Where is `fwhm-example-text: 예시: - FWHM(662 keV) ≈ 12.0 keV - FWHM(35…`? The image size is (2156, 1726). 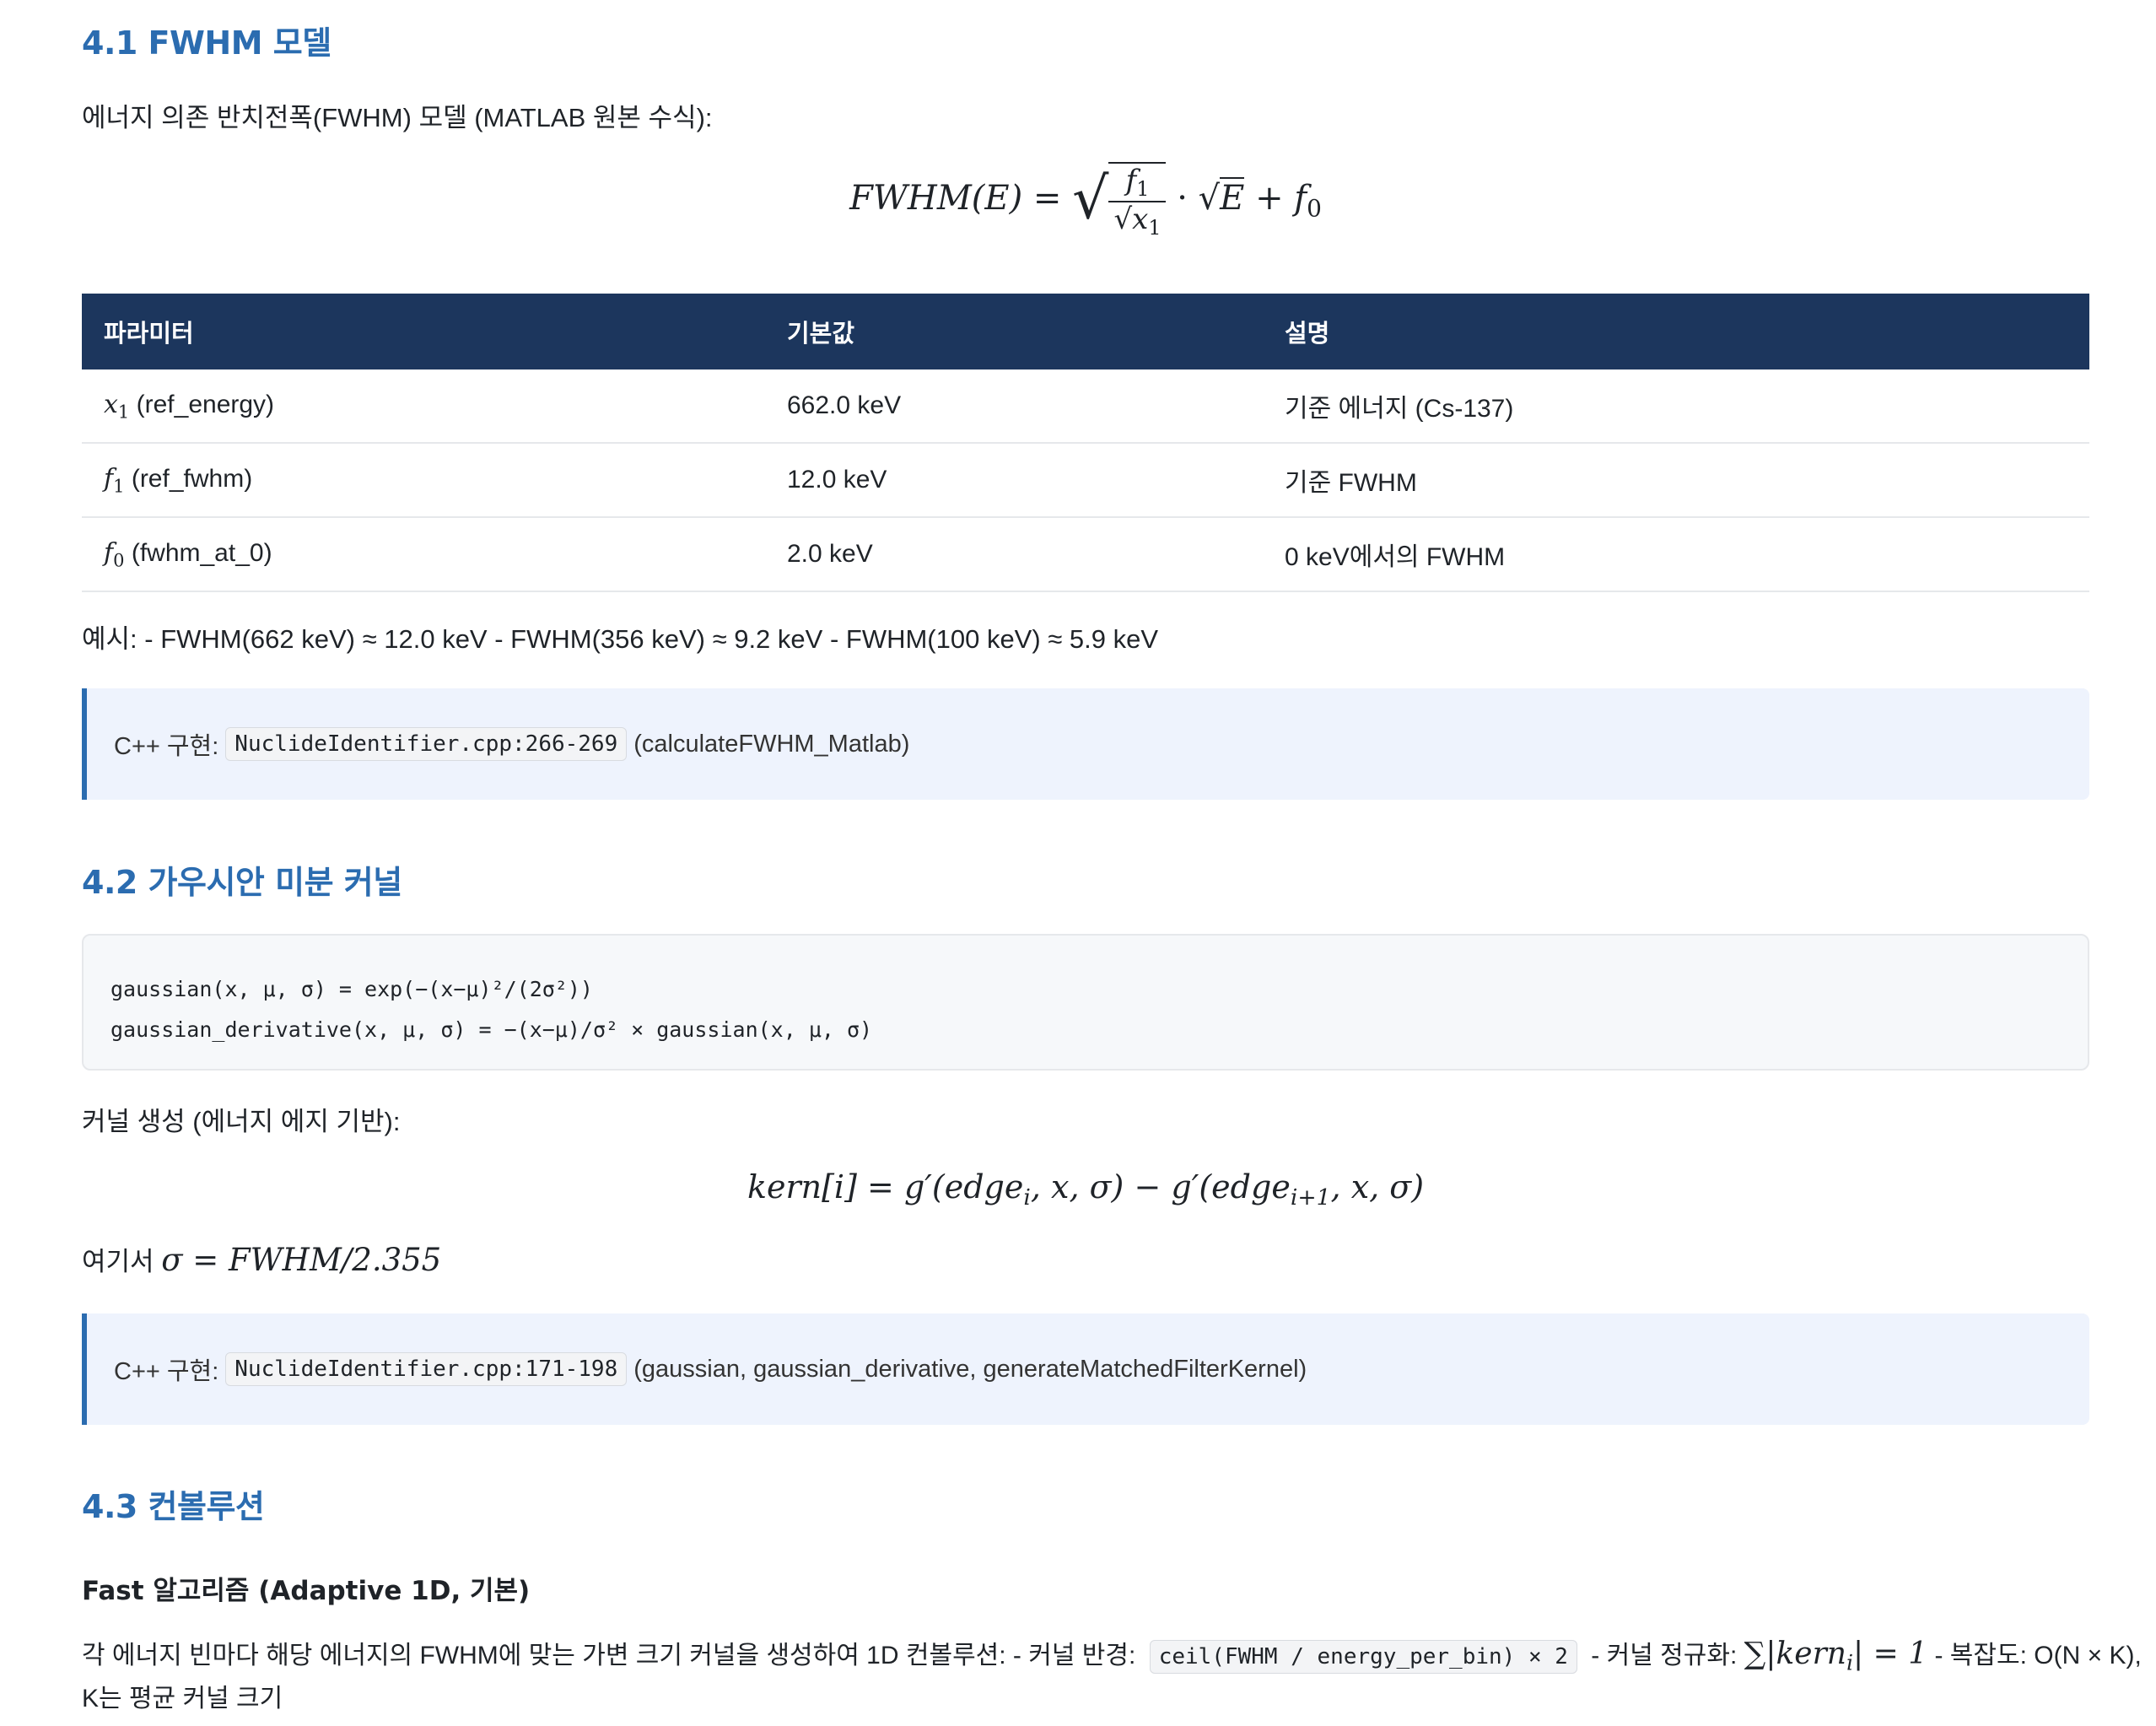
fwhm-example-text: 예시: - FWHM(662 keV) ≈ 12.0 keV - FWHM(35… is located at coordinates (620, 639).